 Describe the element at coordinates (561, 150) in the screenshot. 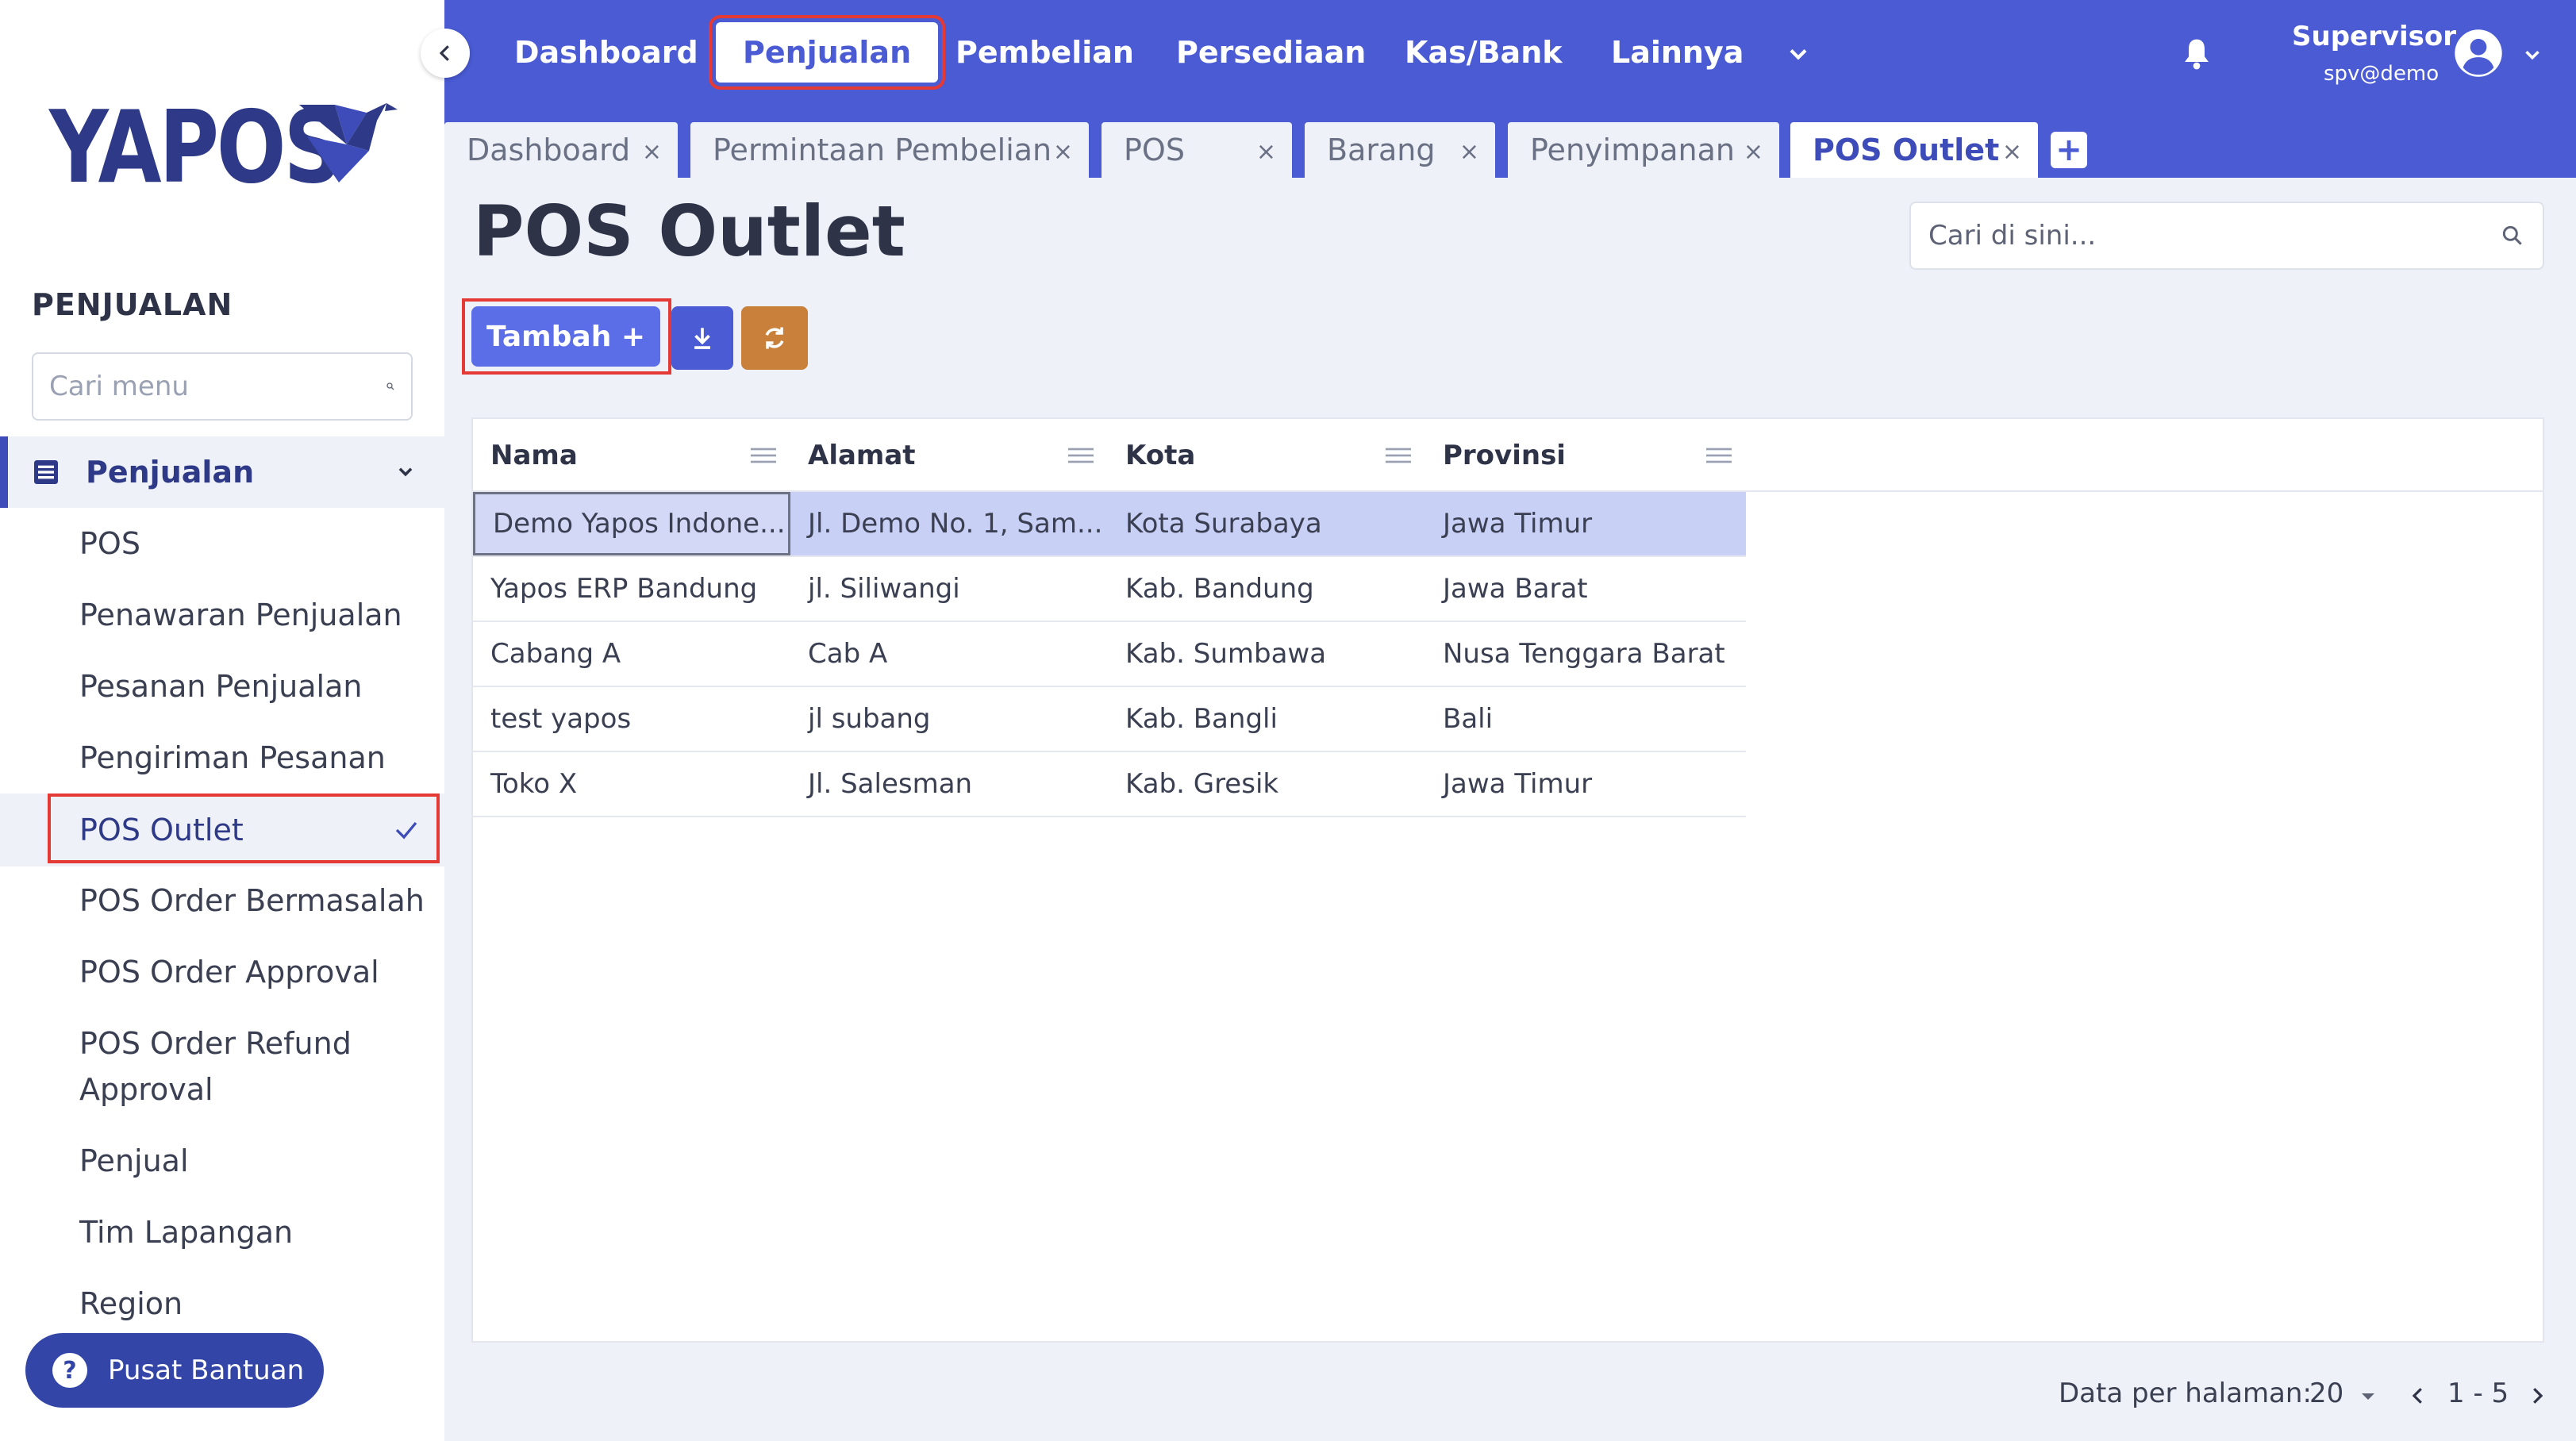

I see `tab-dashboard: Dashboard ×` at that location.